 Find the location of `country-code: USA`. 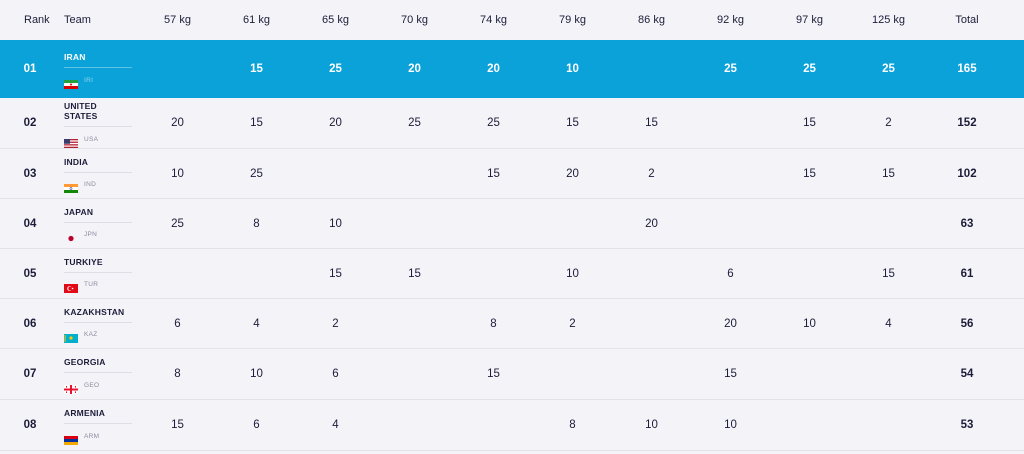

country-code: USA is located at coordinates (91, 139).